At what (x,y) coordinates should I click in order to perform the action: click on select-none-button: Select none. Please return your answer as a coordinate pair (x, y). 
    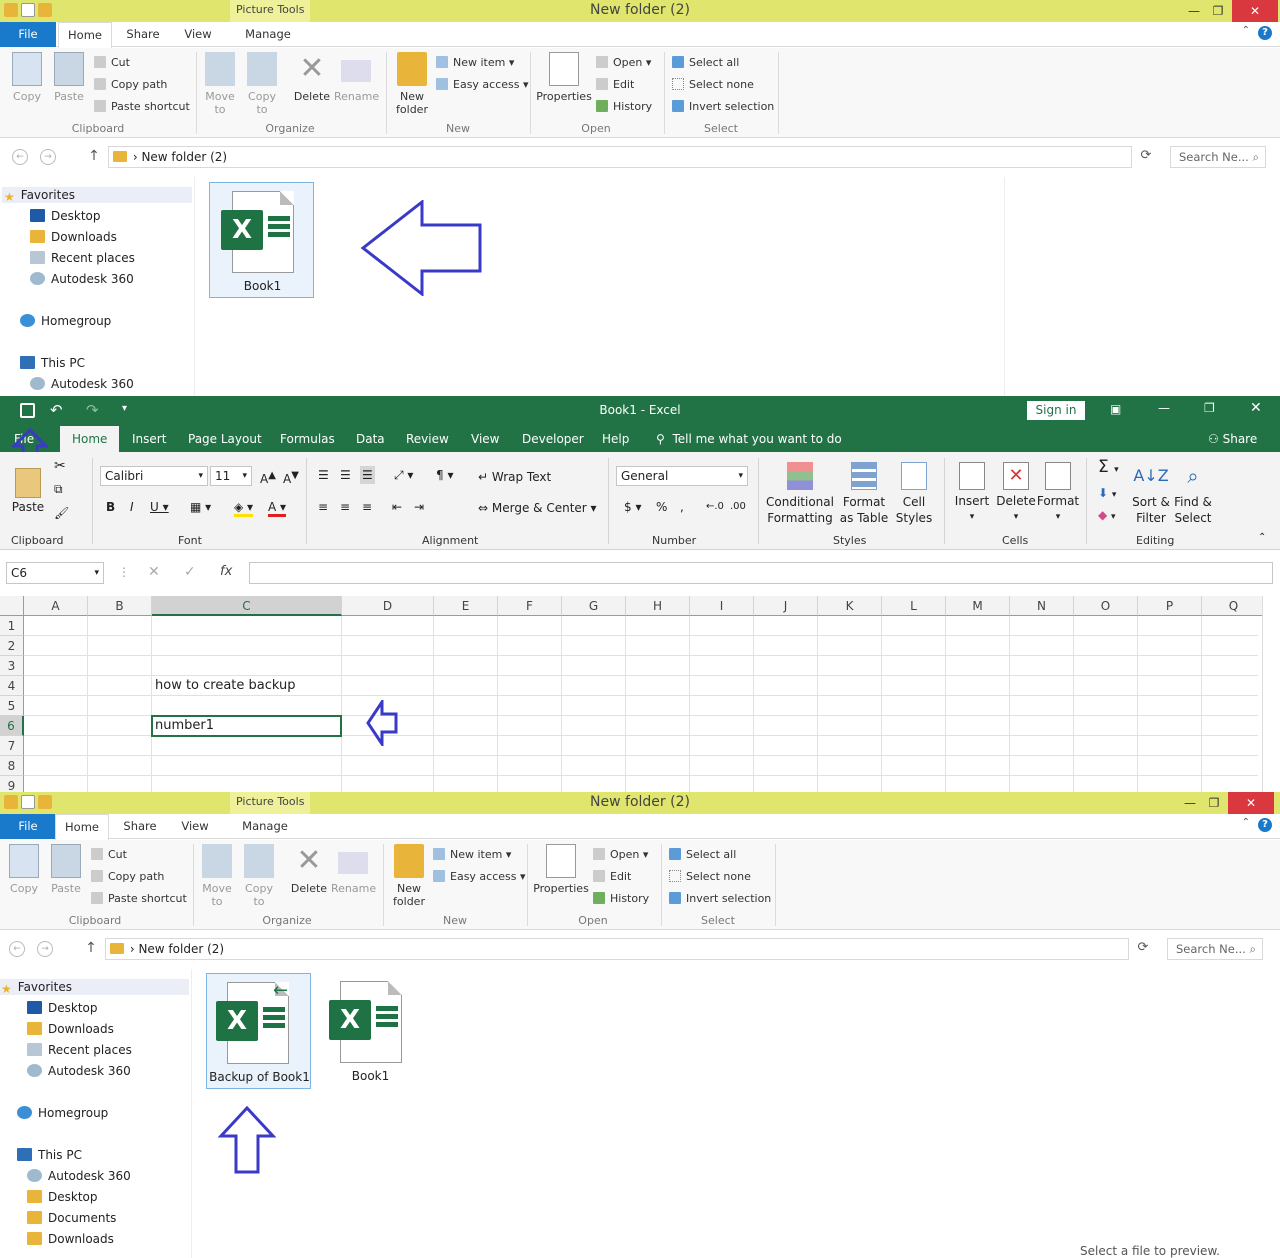
    Looking at the image, I should click on (710, 877).